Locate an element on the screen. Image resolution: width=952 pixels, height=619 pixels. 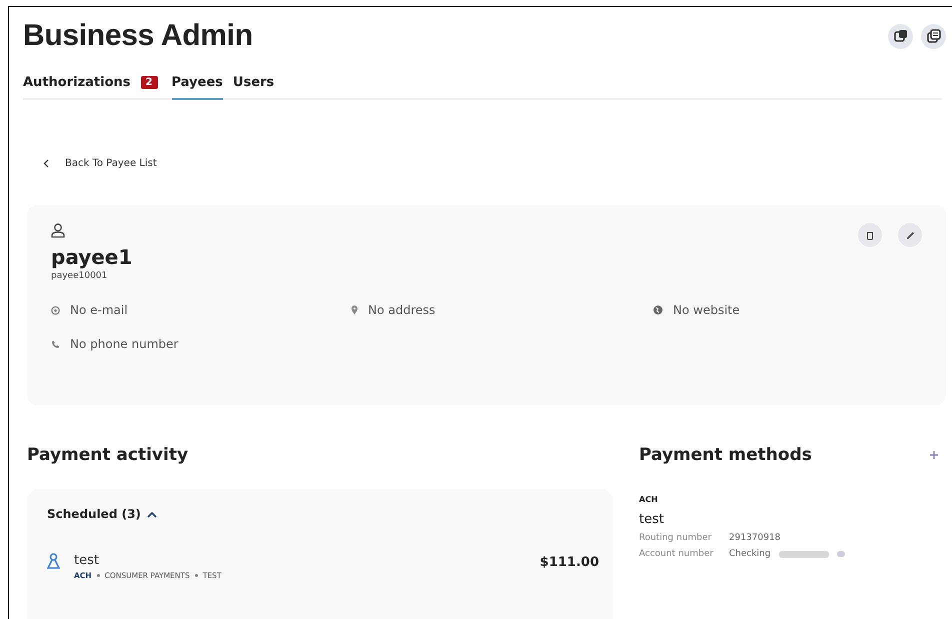
account-value: Checking is located at coordinates (750, 554).